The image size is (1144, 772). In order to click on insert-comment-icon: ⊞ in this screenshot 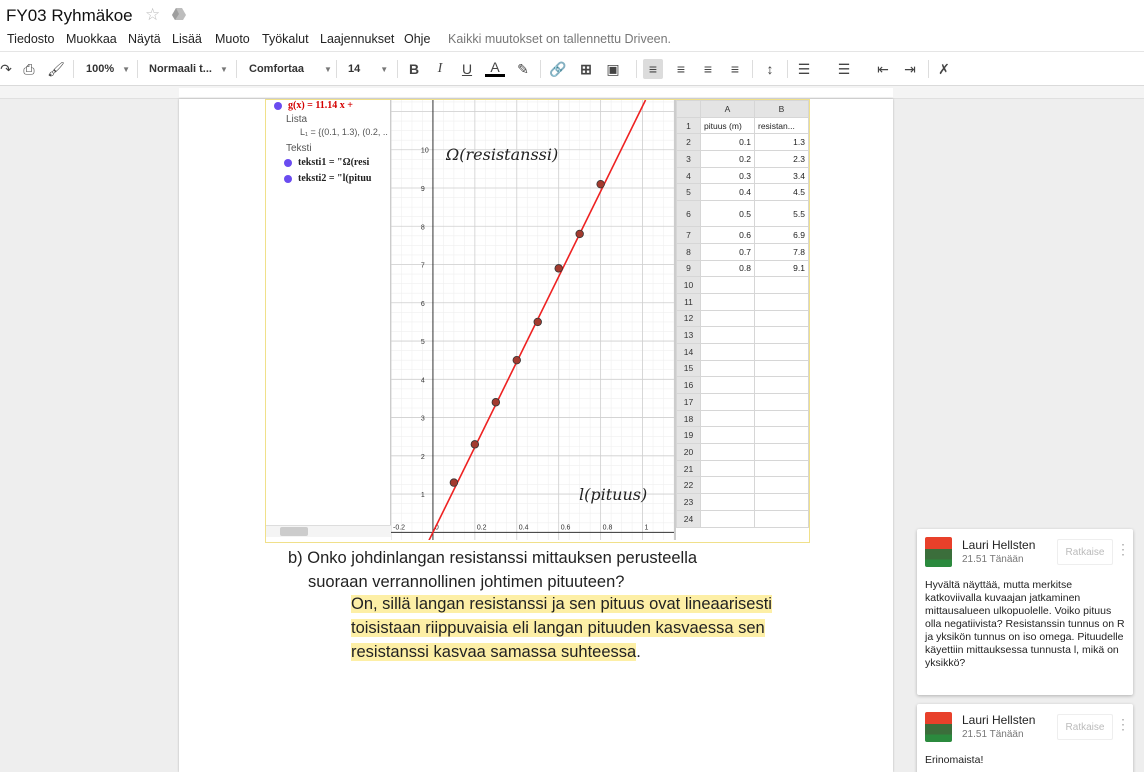, I will do `click(586, 69)`.